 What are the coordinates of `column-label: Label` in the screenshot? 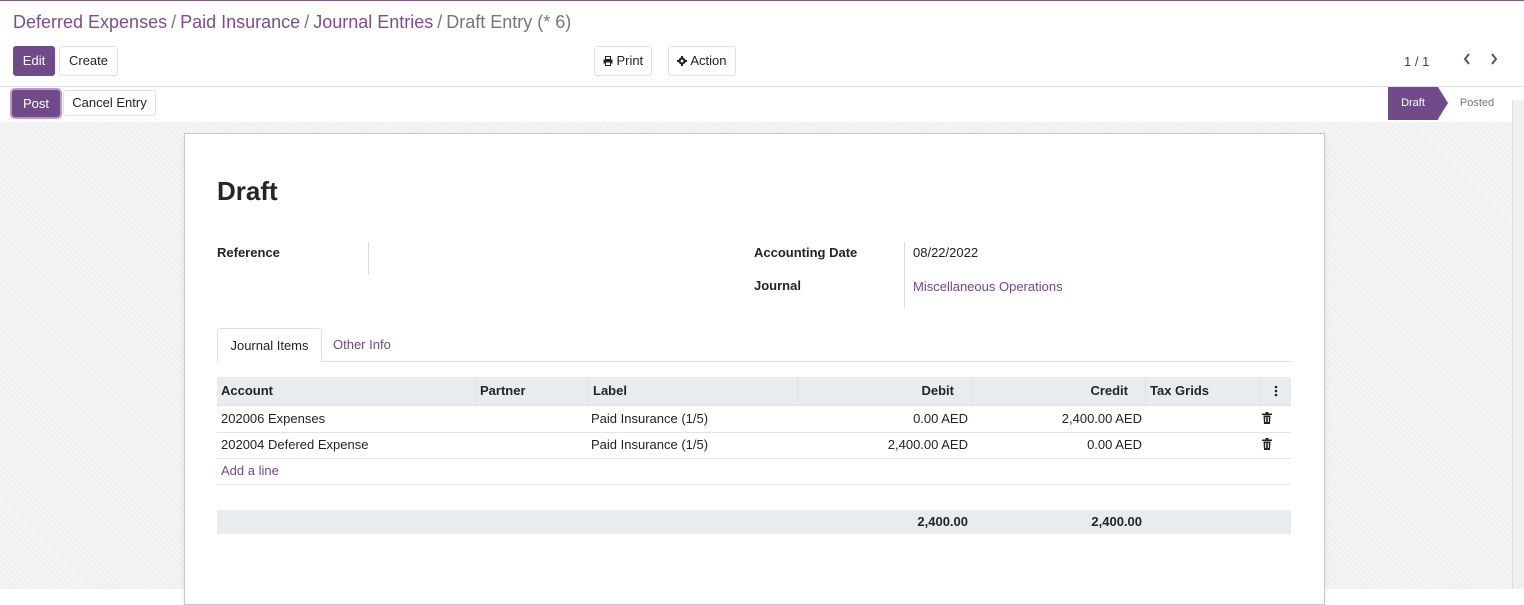 It's located at (693, 391).